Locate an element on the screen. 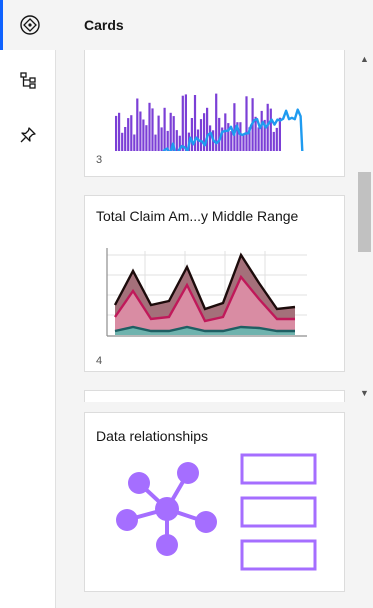 Image resolution: width=373 pixels, height=608 pixels. diamond-compass-icon is located at coordinates (30, 25).